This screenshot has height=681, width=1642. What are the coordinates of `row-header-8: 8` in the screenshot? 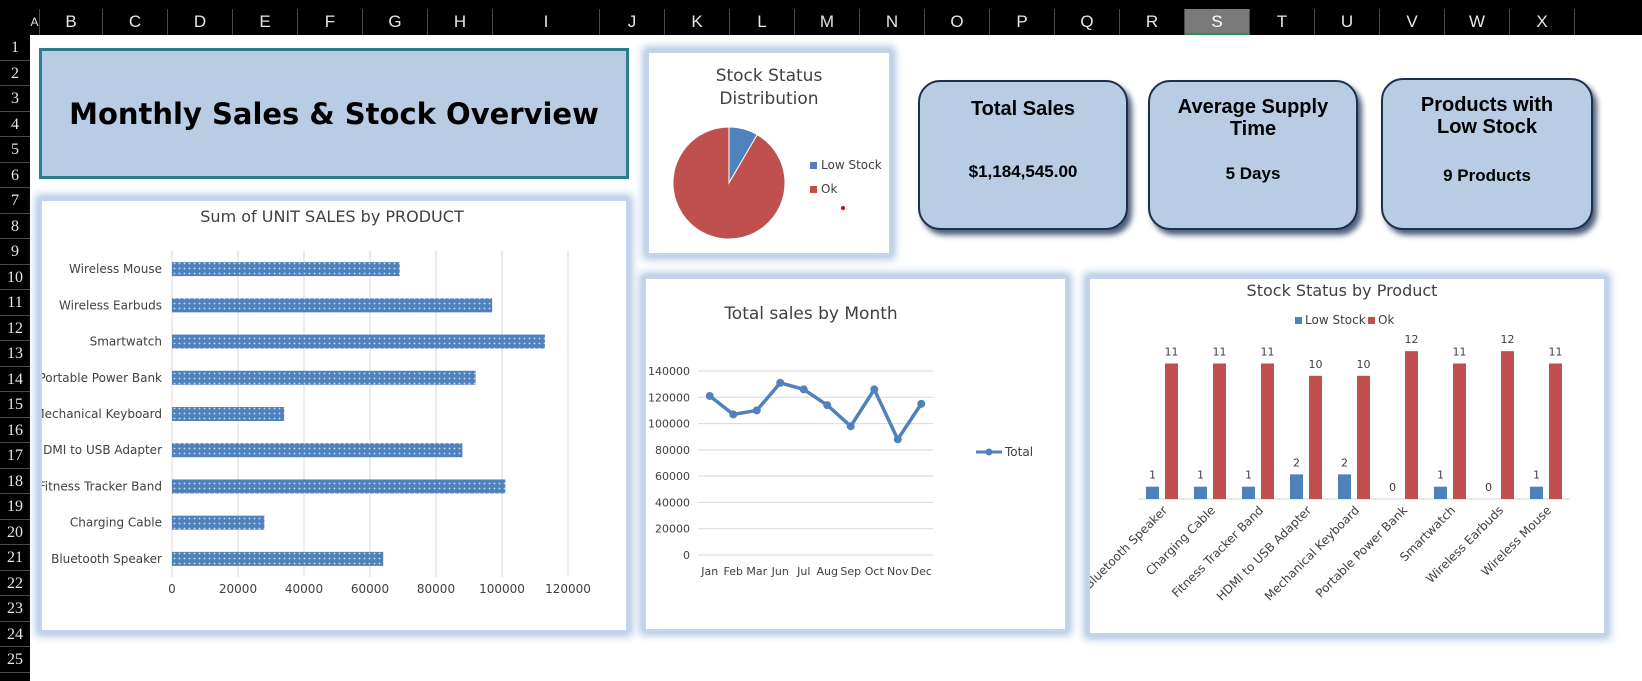 It's located at (15, 226).